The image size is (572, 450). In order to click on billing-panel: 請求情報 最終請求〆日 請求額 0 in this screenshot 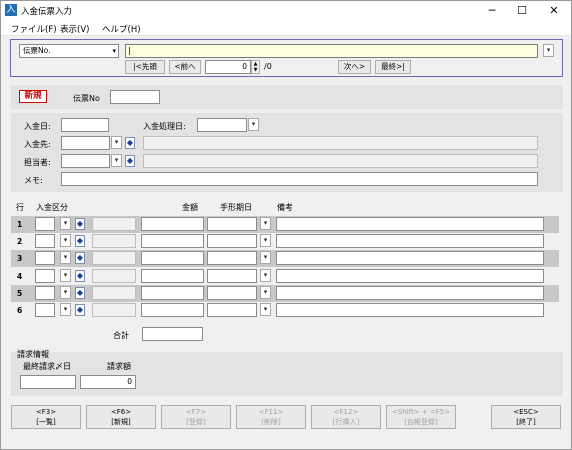, I will do `click(287, 372)`.